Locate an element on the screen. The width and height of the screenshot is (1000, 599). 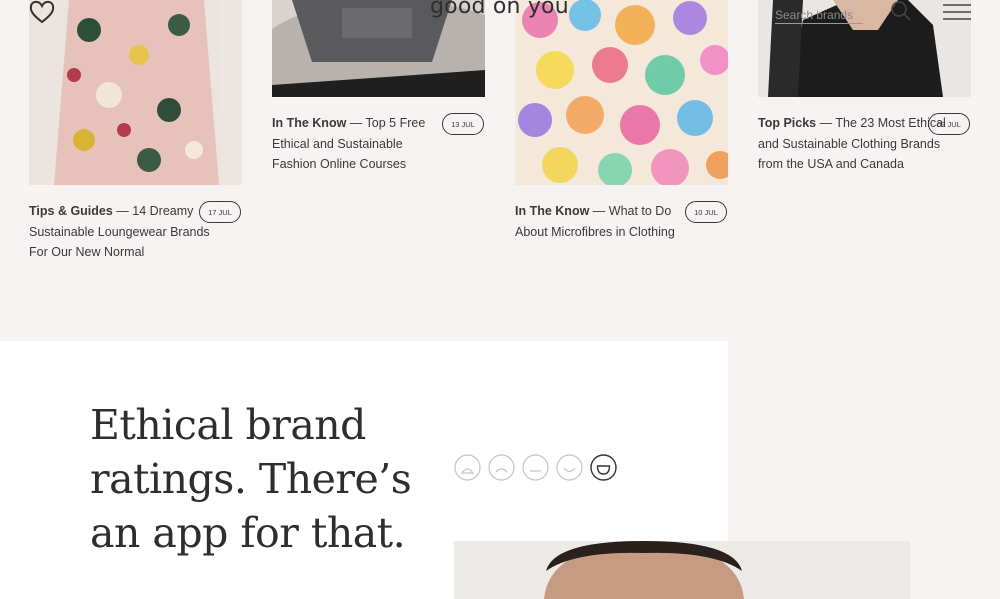
search-field is located at coordinates (819, 15).